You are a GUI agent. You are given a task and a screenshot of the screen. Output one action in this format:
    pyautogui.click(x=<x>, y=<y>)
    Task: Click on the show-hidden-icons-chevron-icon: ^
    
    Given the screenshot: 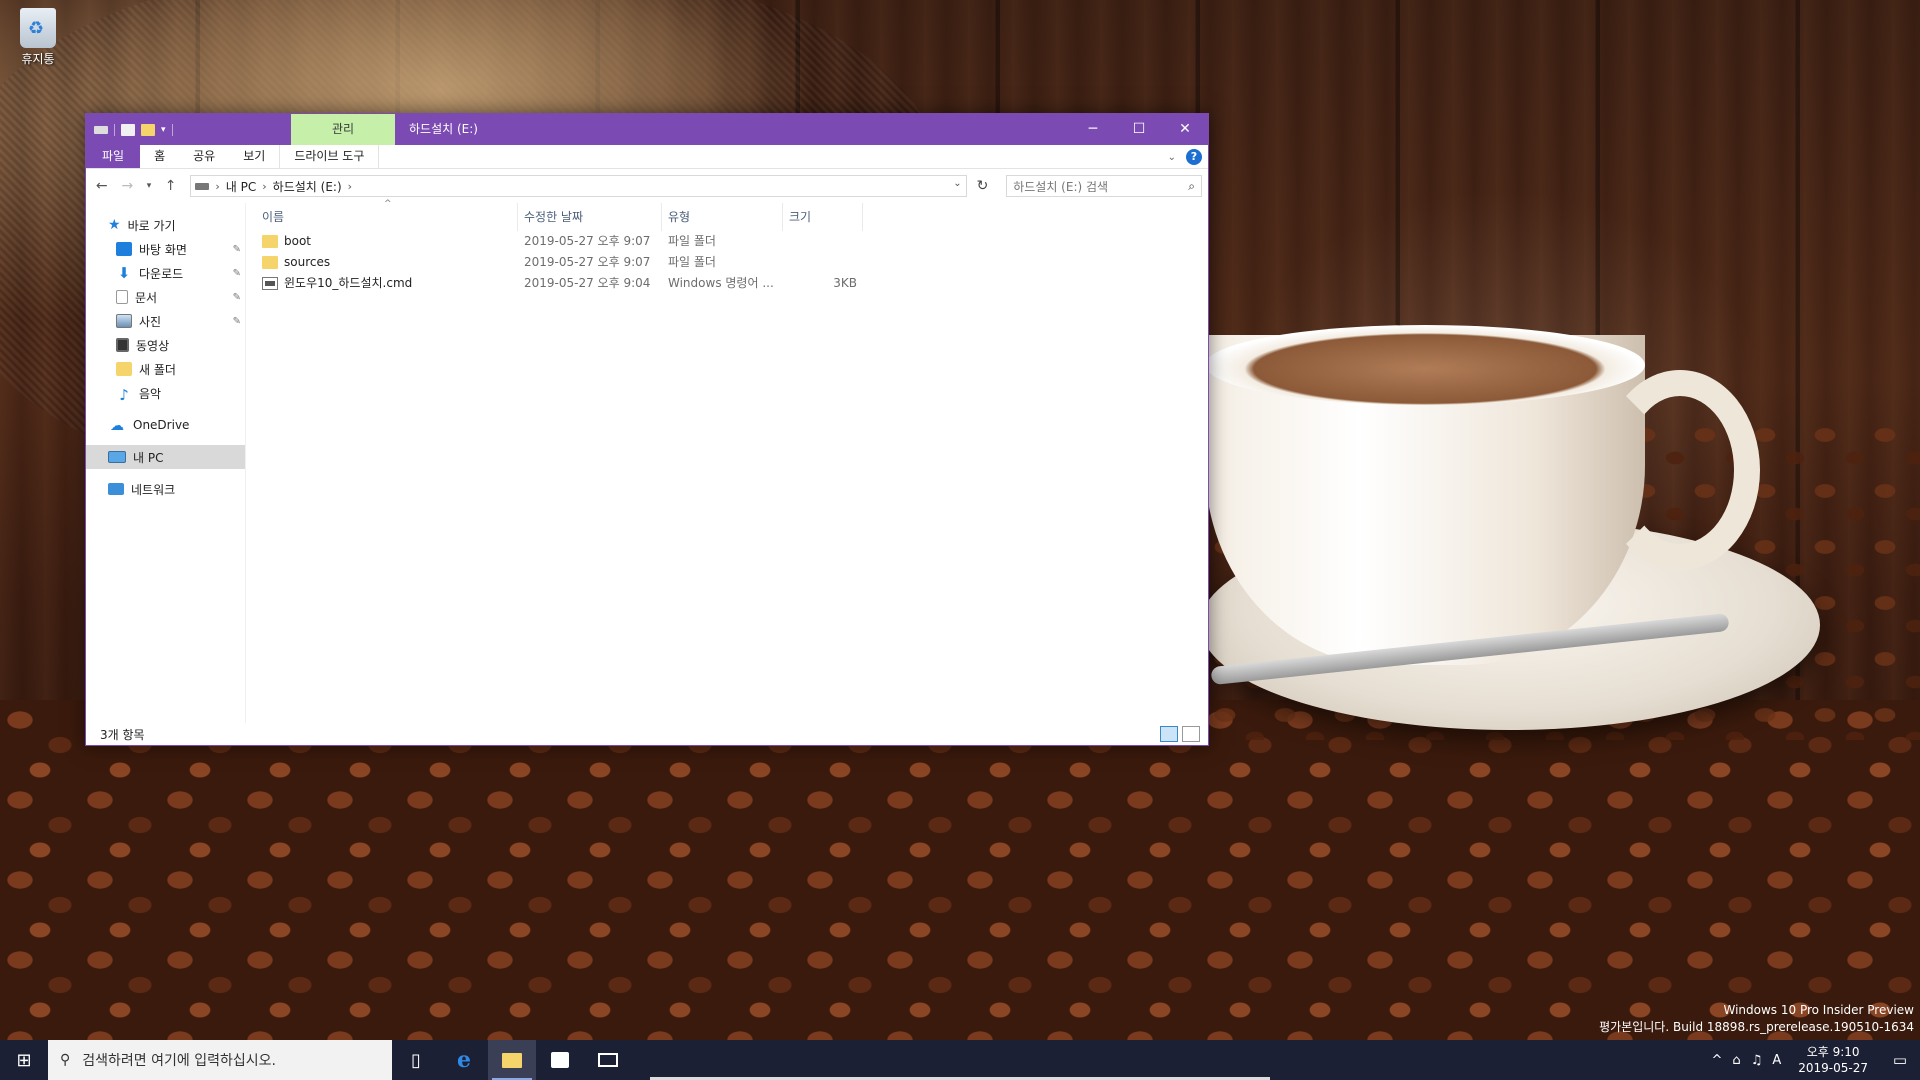 What is the action you would take?
    pyautogui.click(x=1717, y=1060)
    